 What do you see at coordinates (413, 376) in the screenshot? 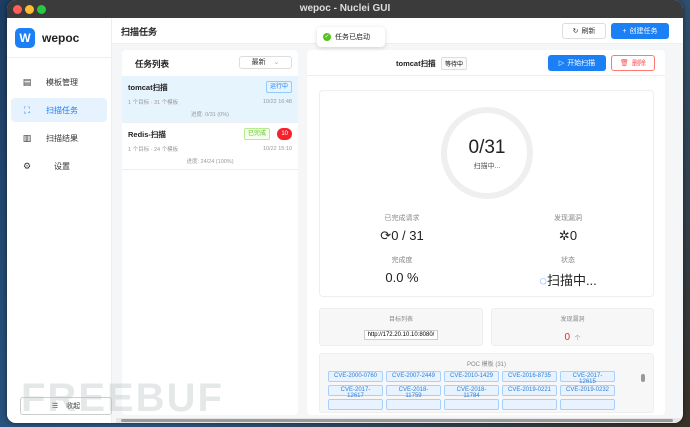
I see `poc-tag: CVE-2007-2449` at bounding box center [413, 376].